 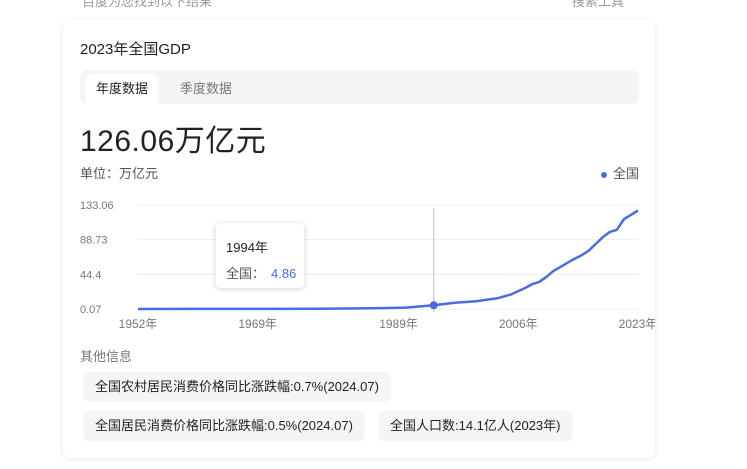 I want to click on chart-tooltip: 1994年 全国： 4.86, so click(x=260, y=255).